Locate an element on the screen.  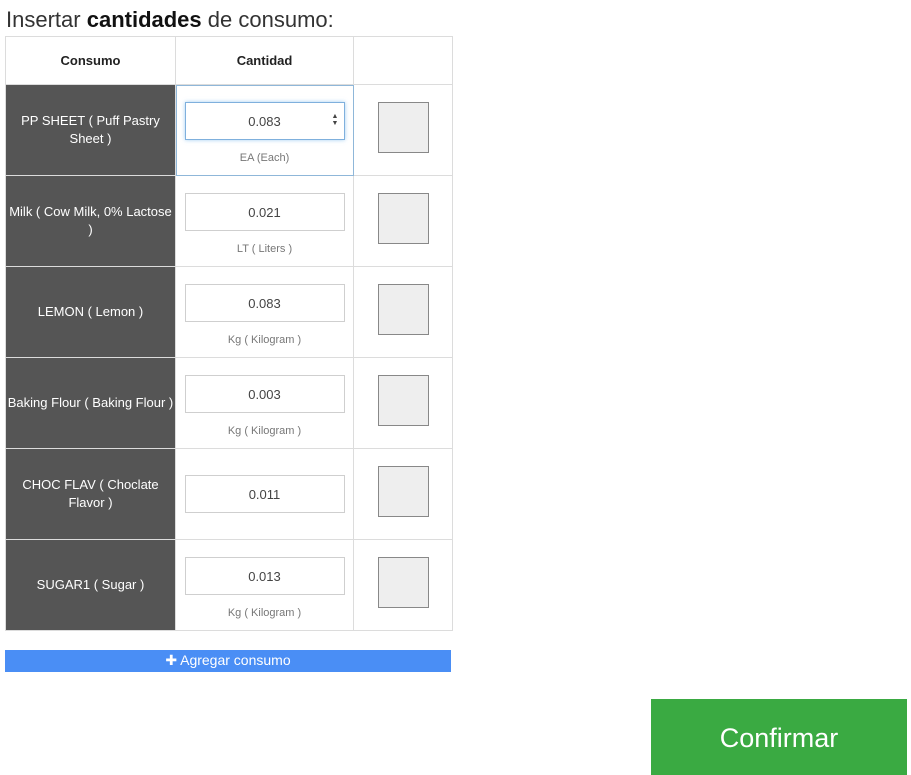
number-stepper-icon: ▲ ▼ is located at coordinates (335, 121).